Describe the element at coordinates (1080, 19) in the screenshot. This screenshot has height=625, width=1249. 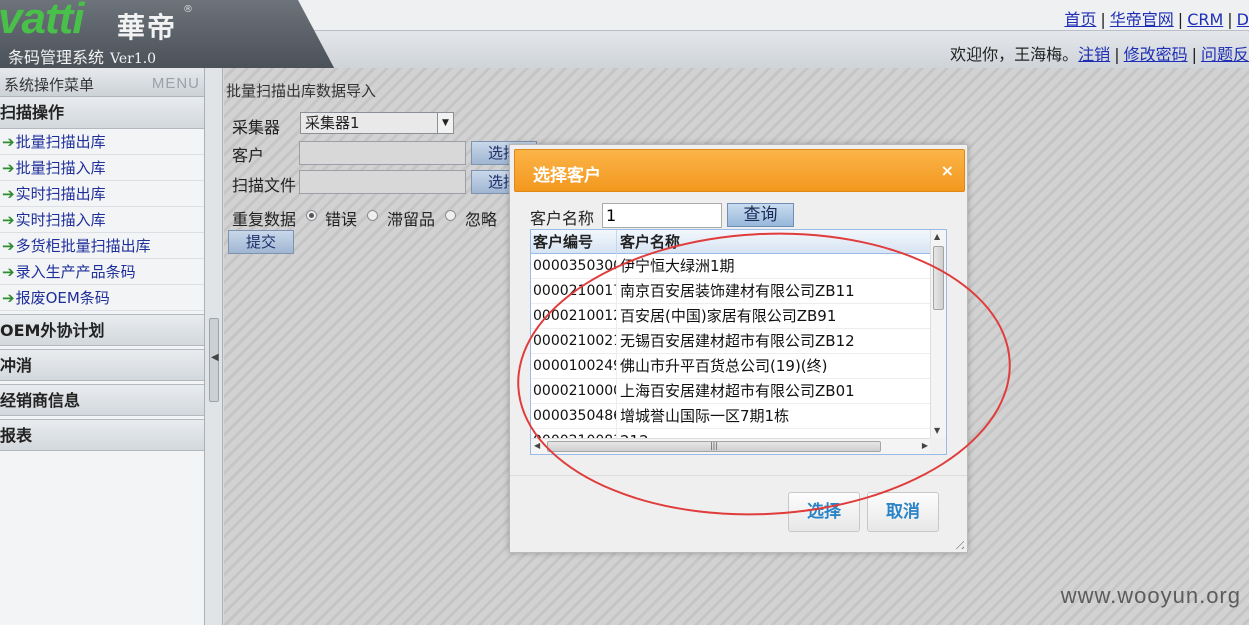
I see `link-home: 首页` at that location.